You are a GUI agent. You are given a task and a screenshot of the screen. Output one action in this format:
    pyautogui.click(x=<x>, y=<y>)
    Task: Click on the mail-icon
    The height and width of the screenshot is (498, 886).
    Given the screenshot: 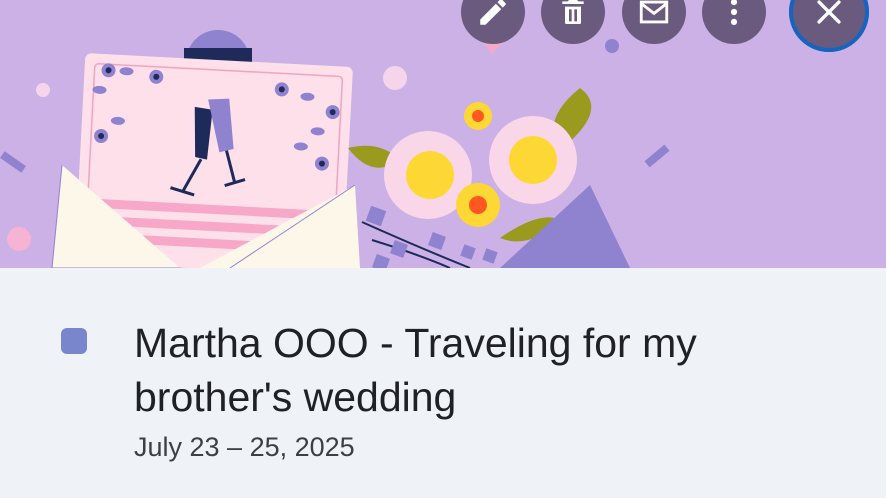 What is the action you would take?
    pyautogui.click(x=654, y=12)
    